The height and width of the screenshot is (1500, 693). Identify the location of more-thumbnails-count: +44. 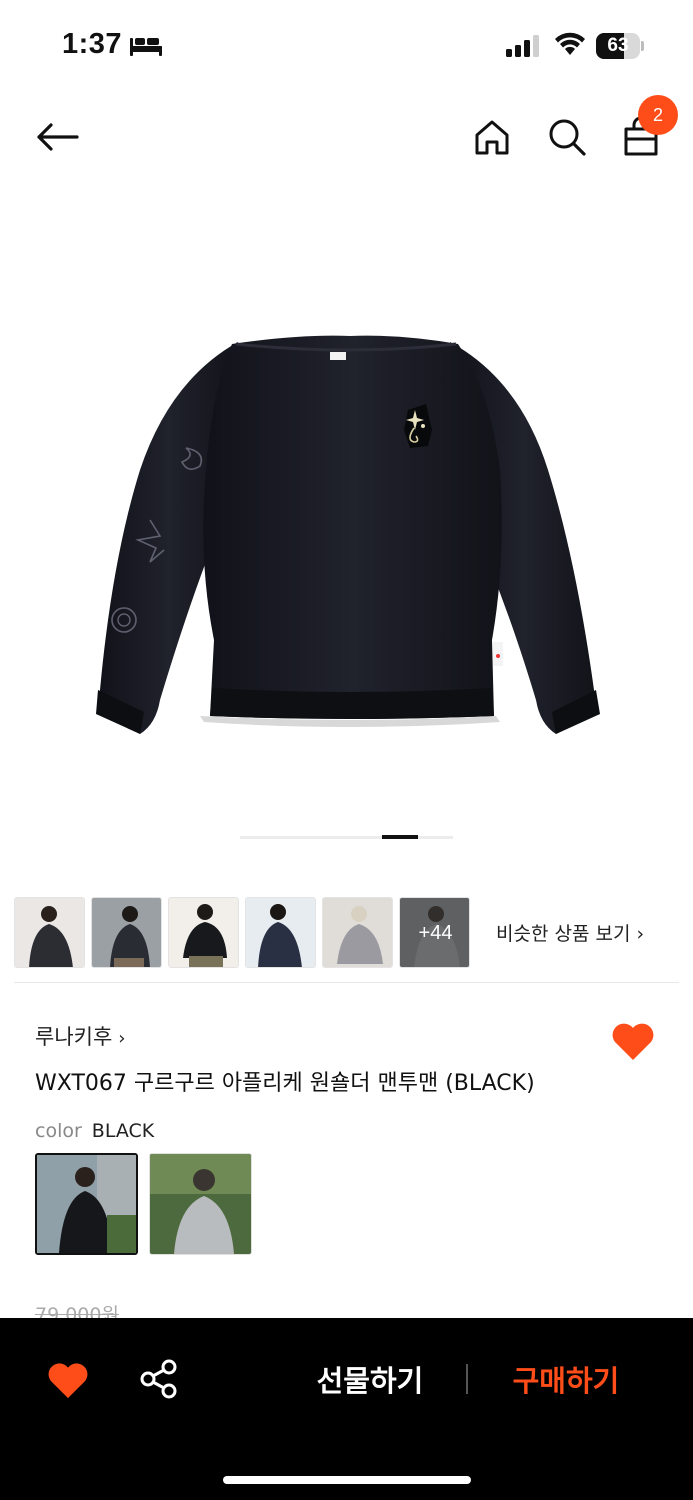
(434, 932).